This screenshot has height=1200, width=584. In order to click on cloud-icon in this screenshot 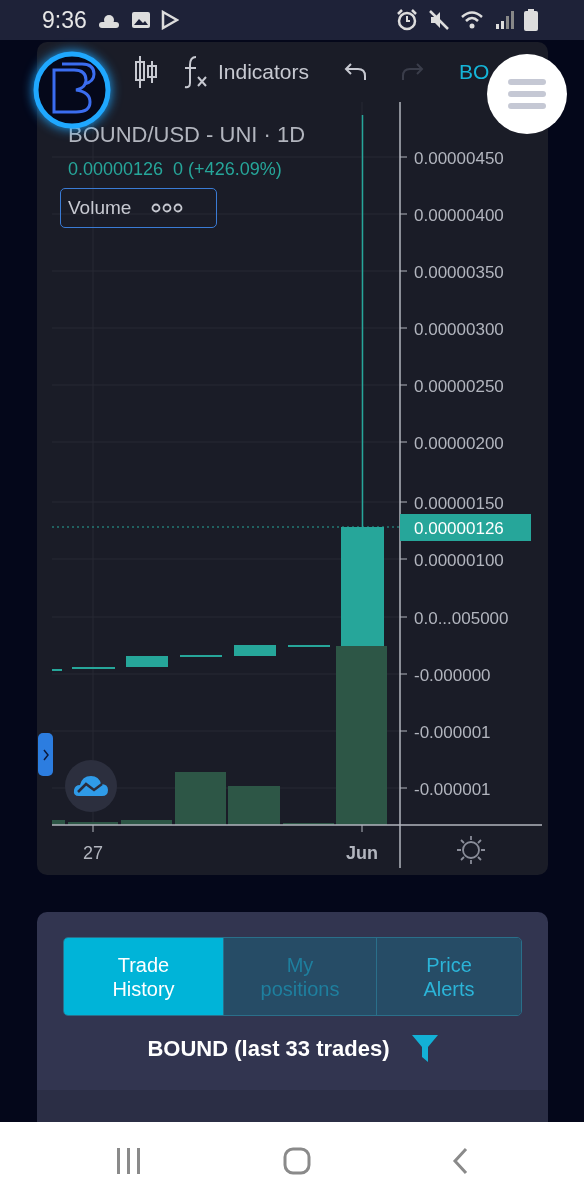, I will do `click(91, 786)`.